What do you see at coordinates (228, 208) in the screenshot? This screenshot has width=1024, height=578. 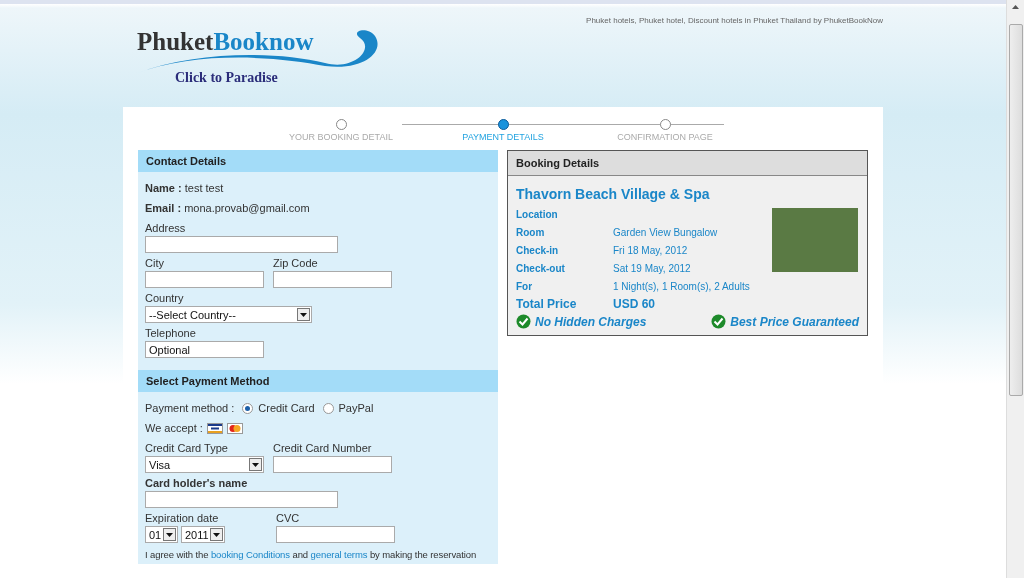 I see `email-text: Email : mona.provab@gmail.com` at bounding box center [228, 208].